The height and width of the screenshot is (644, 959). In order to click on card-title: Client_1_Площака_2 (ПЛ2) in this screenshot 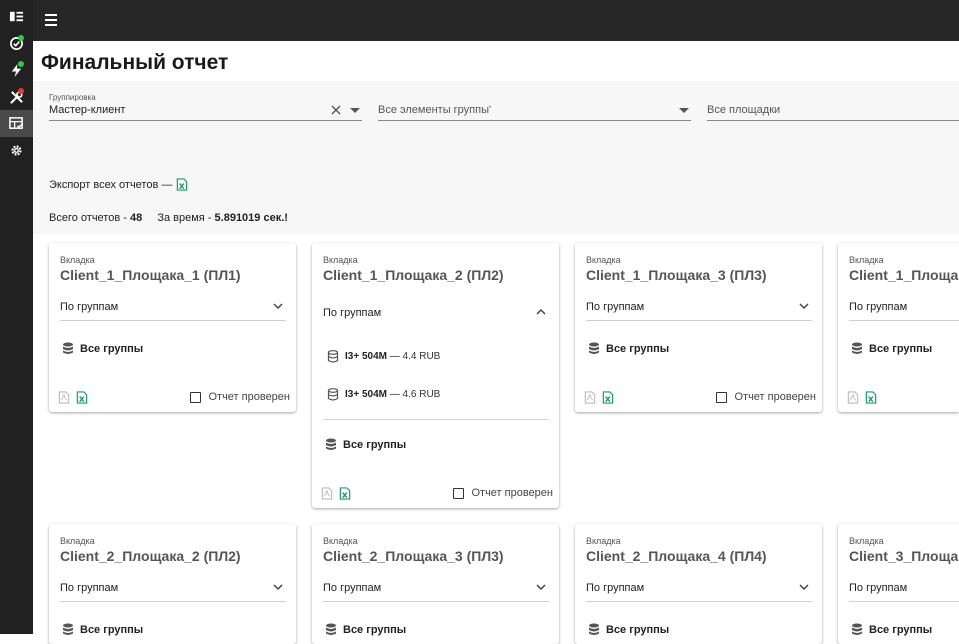, I will do `click(413, 275)`.